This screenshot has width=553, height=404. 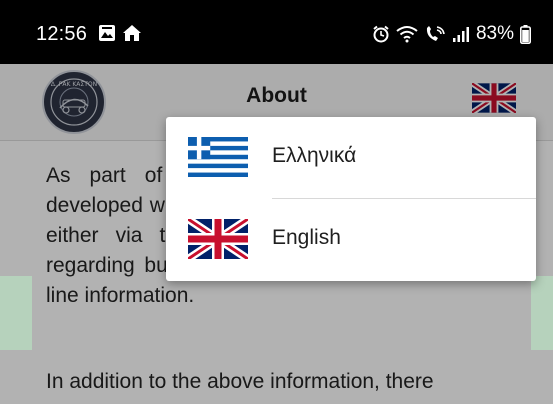 I want to click on language-option-english: English, so click(x=351, y=240).